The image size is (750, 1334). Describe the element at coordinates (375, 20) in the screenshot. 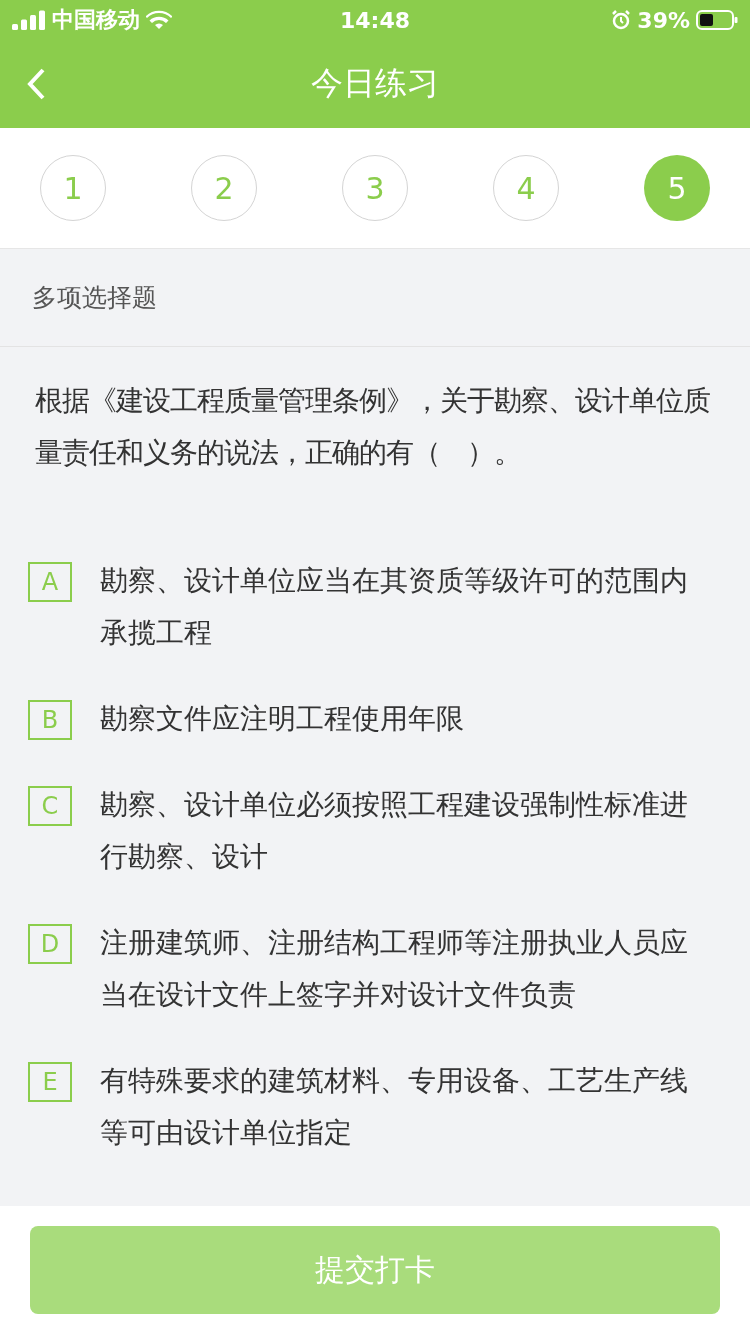

I see `clock-time: 14:48` at that location.